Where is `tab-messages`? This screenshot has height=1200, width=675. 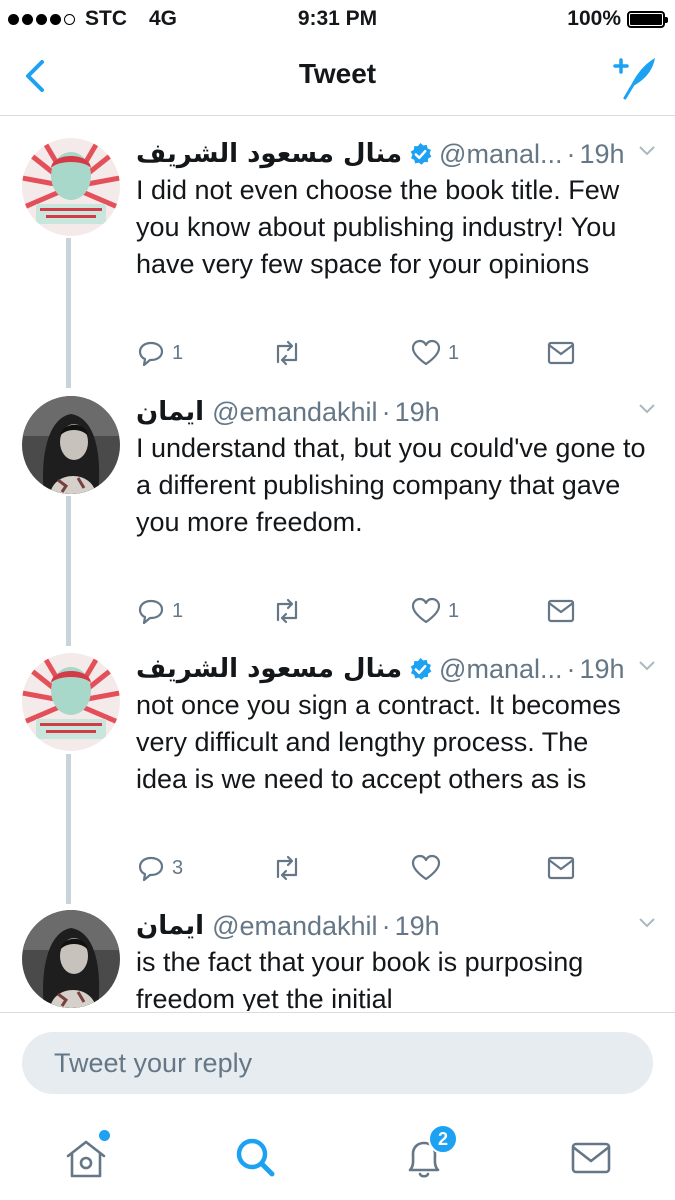
tab-messages is located at coordinates (591, 1158).